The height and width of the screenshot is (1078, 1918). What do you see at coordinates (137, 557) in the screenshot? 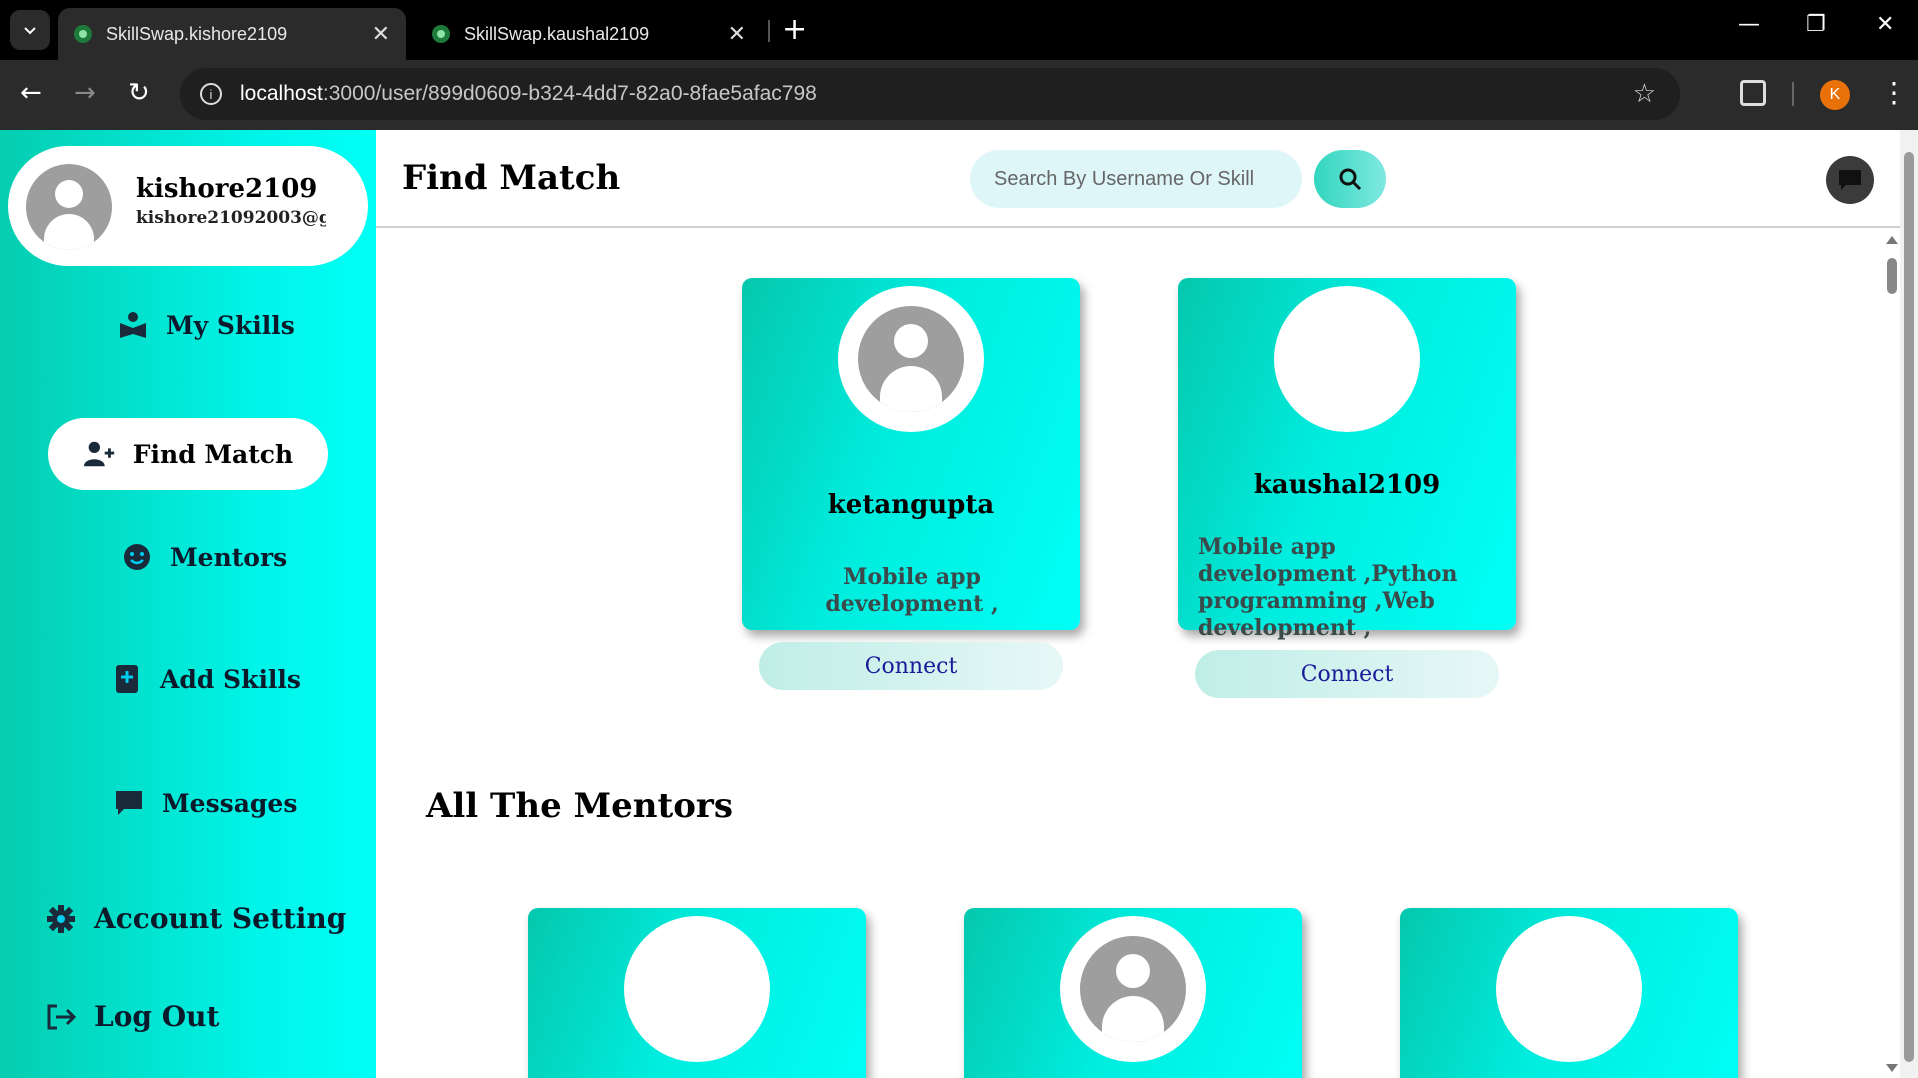
I see `smile-icon` at bounding box center [137, 557].